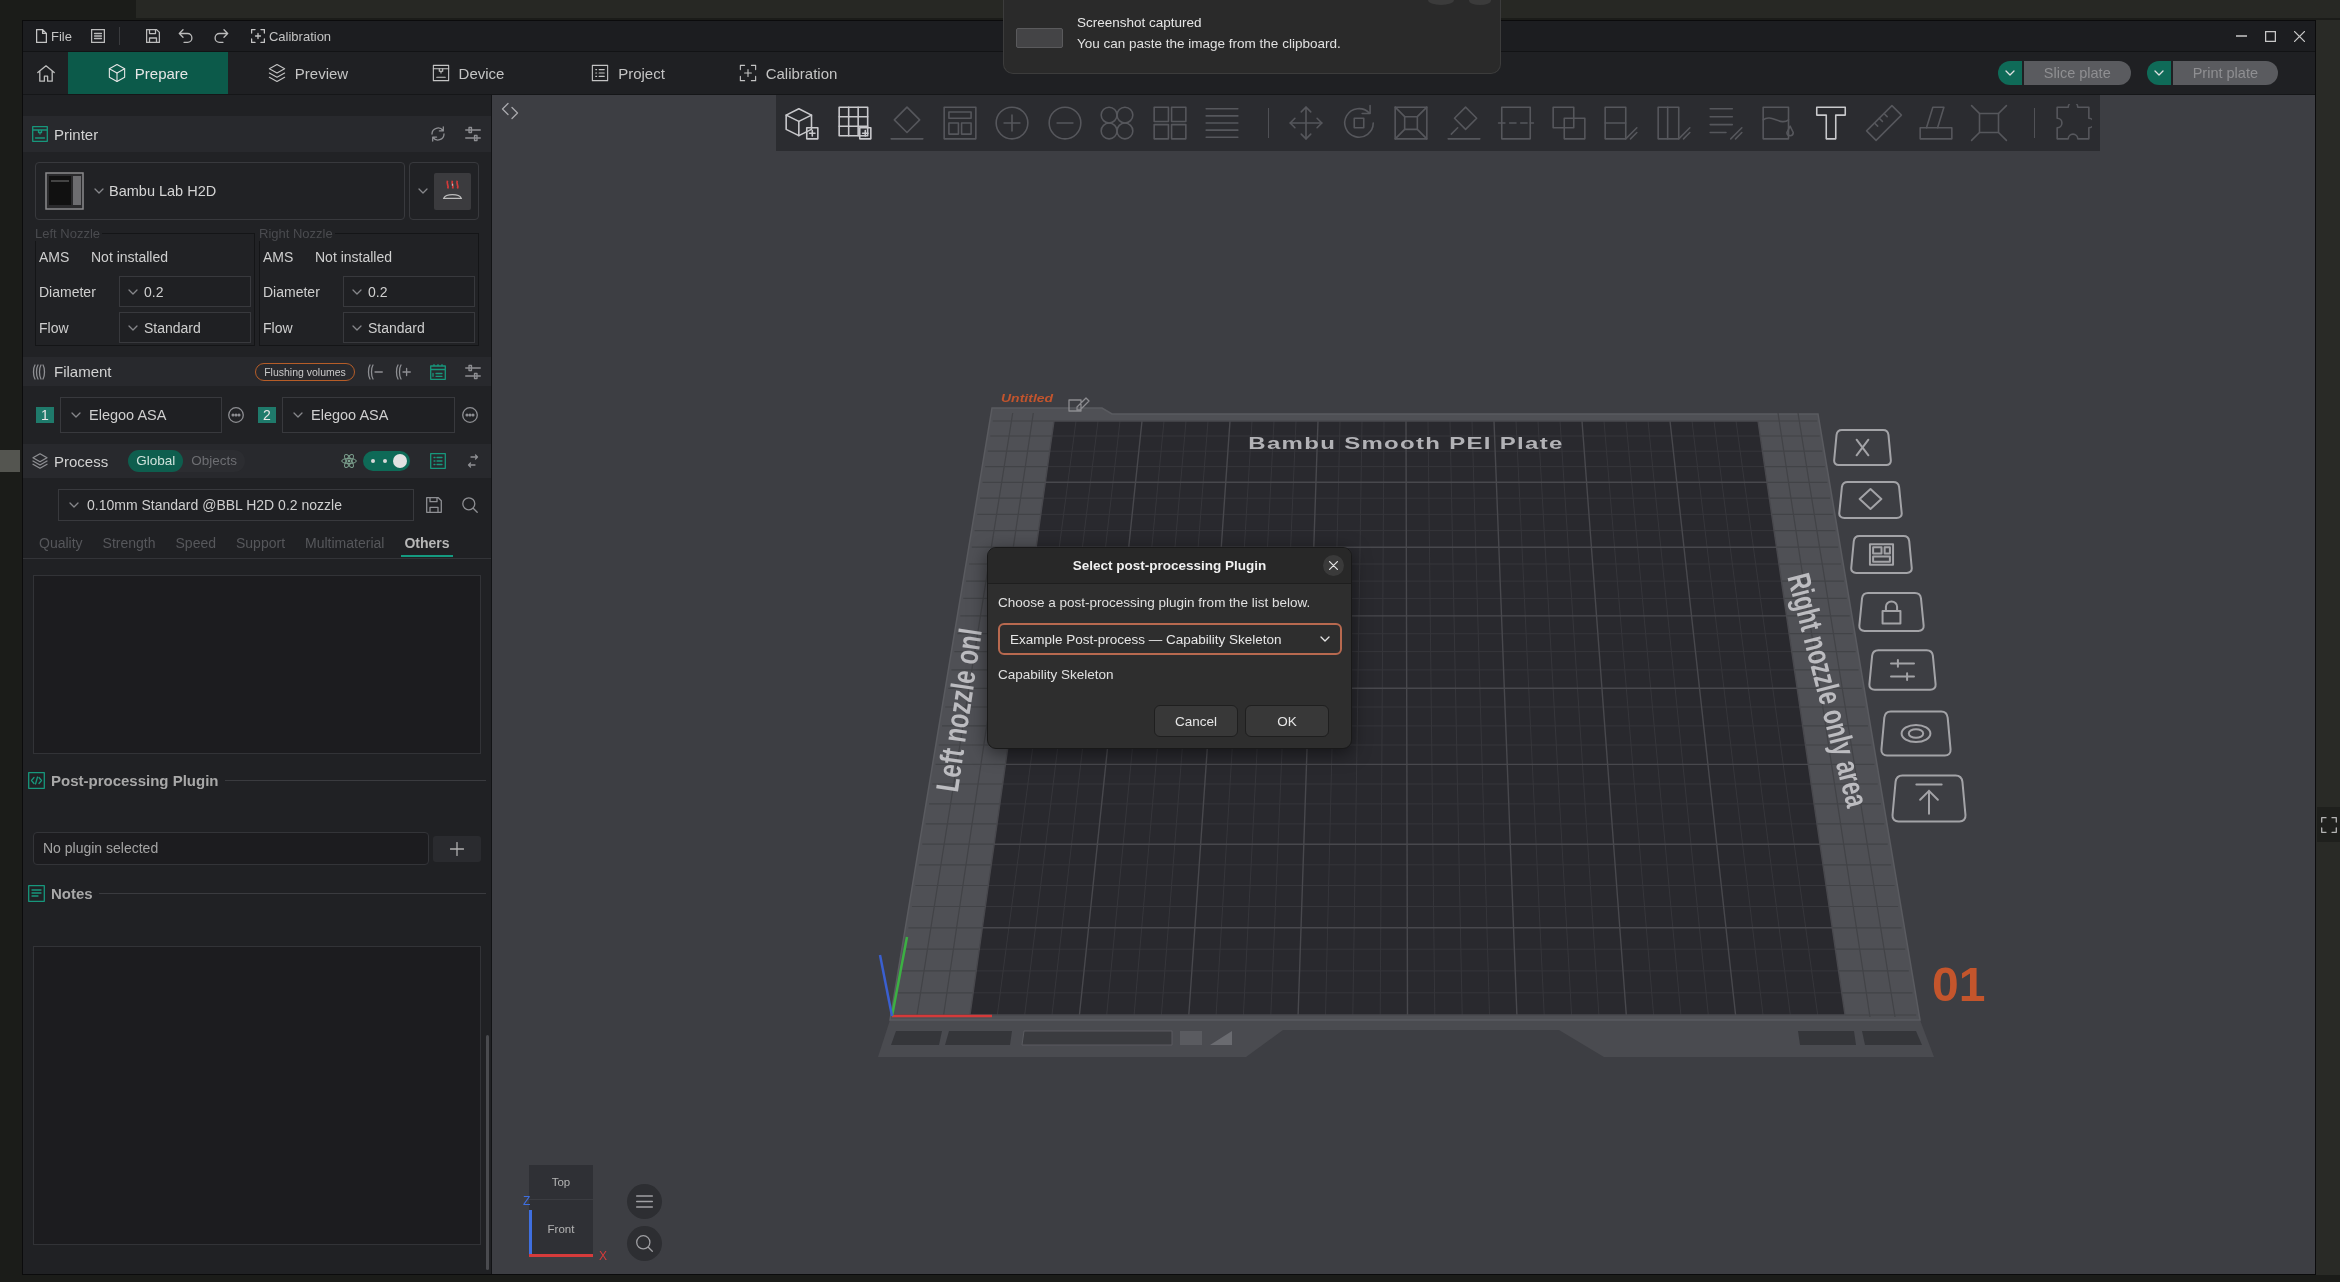  I want to click on plus-icon, so click(457, 848).